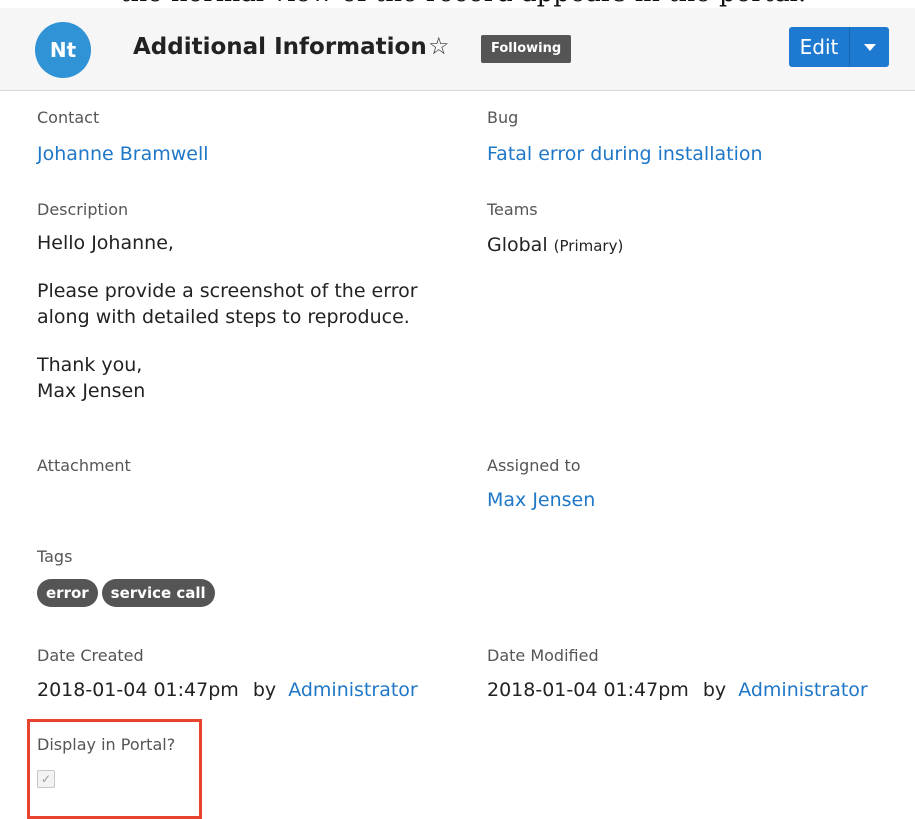 This screenshot has width=915, height=819. Describe the element at coordinates (138, 690) in the screenshot. I see `date-created-timestamp: 2018-01-04 01:47pm` at that location.